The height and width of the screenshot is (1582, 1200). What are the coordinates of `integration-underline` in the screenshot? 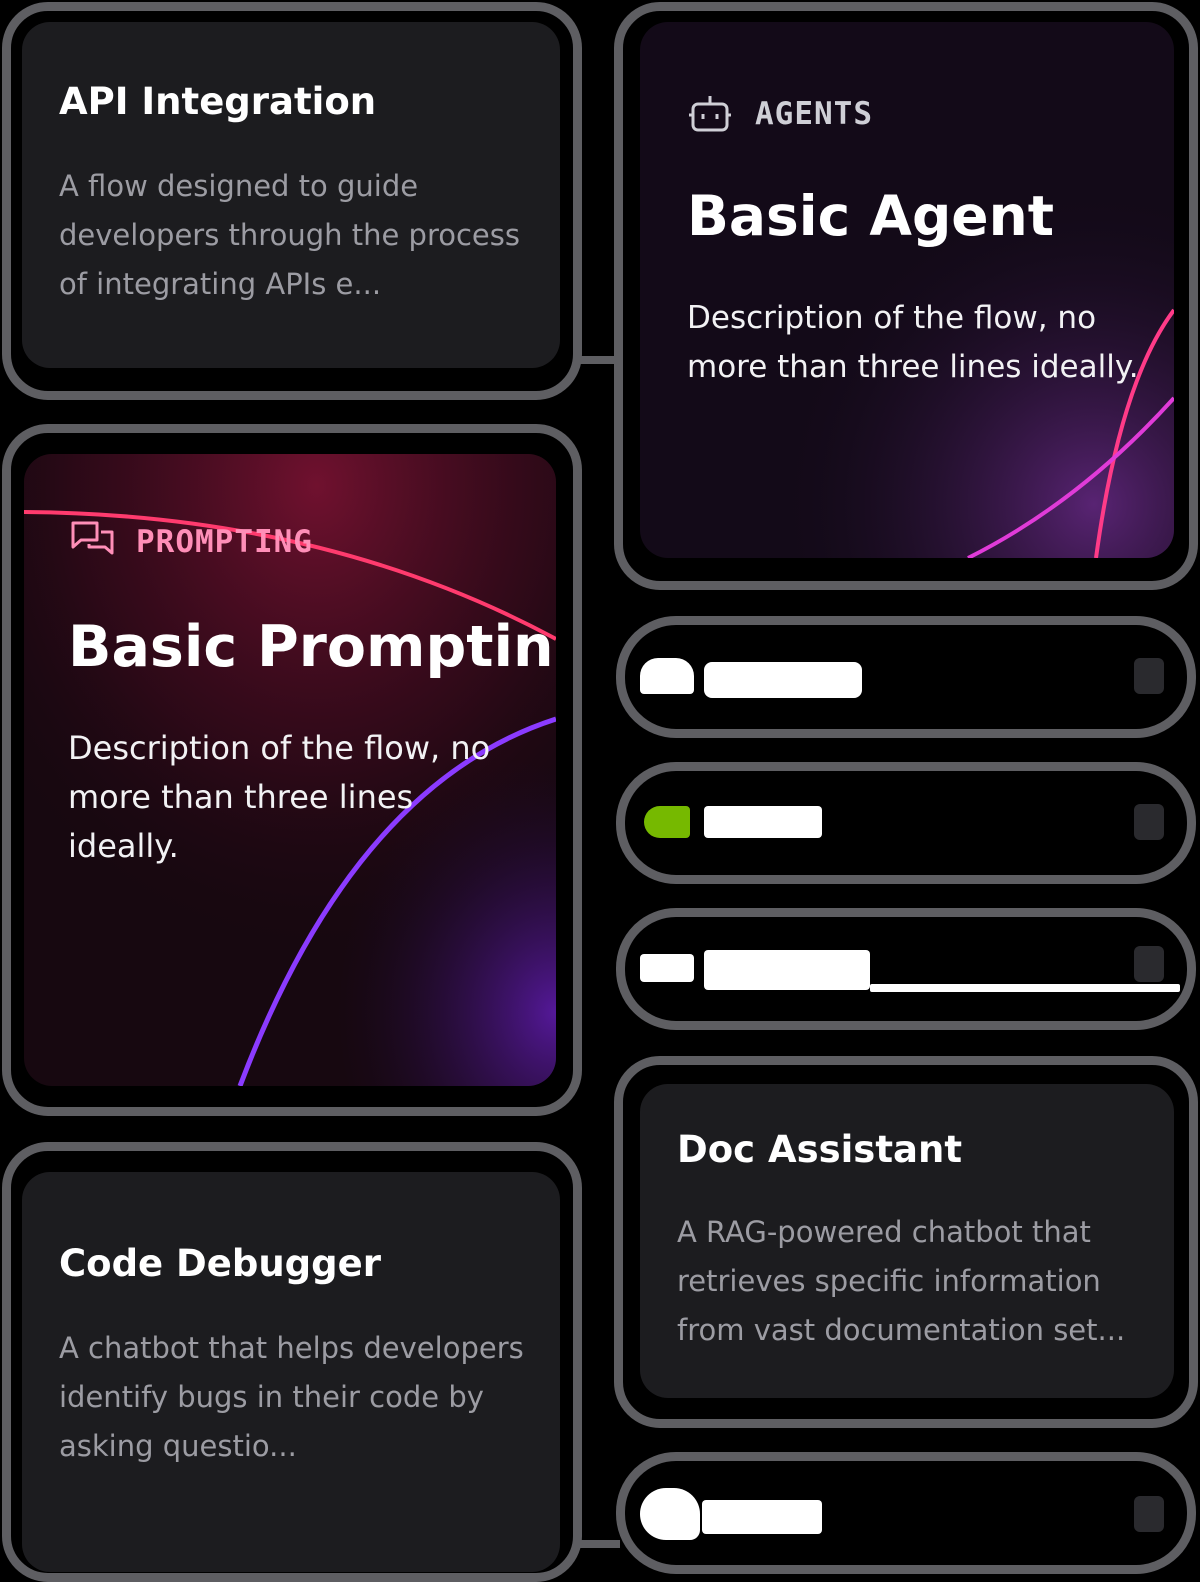 It's located at (1025, 988).